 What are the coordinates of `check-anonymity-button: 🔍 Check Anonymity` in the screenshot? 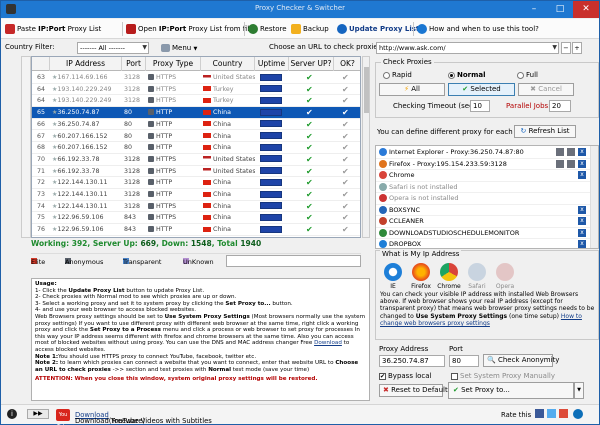 It's located at (521, 360).